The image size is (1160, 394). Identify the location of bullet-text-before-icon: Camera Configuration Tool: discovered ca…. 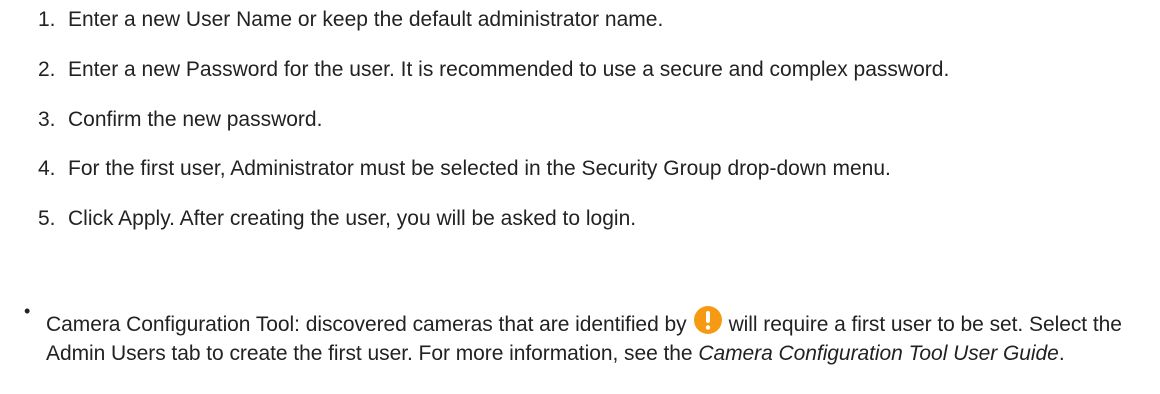
(366, 324).